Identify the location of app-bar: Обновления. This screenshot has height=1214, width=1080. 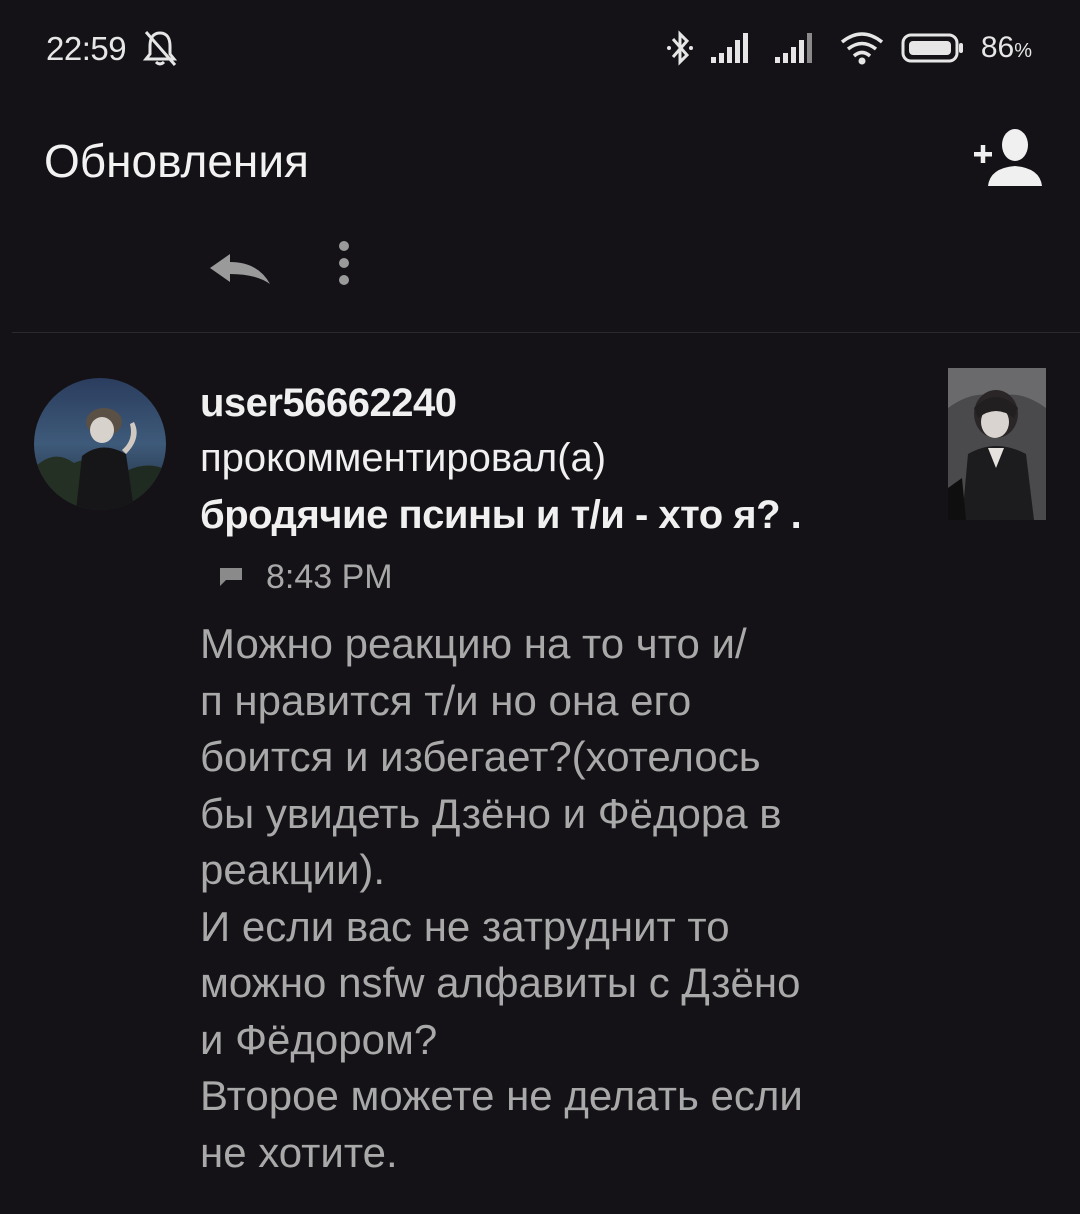
(540, 167).